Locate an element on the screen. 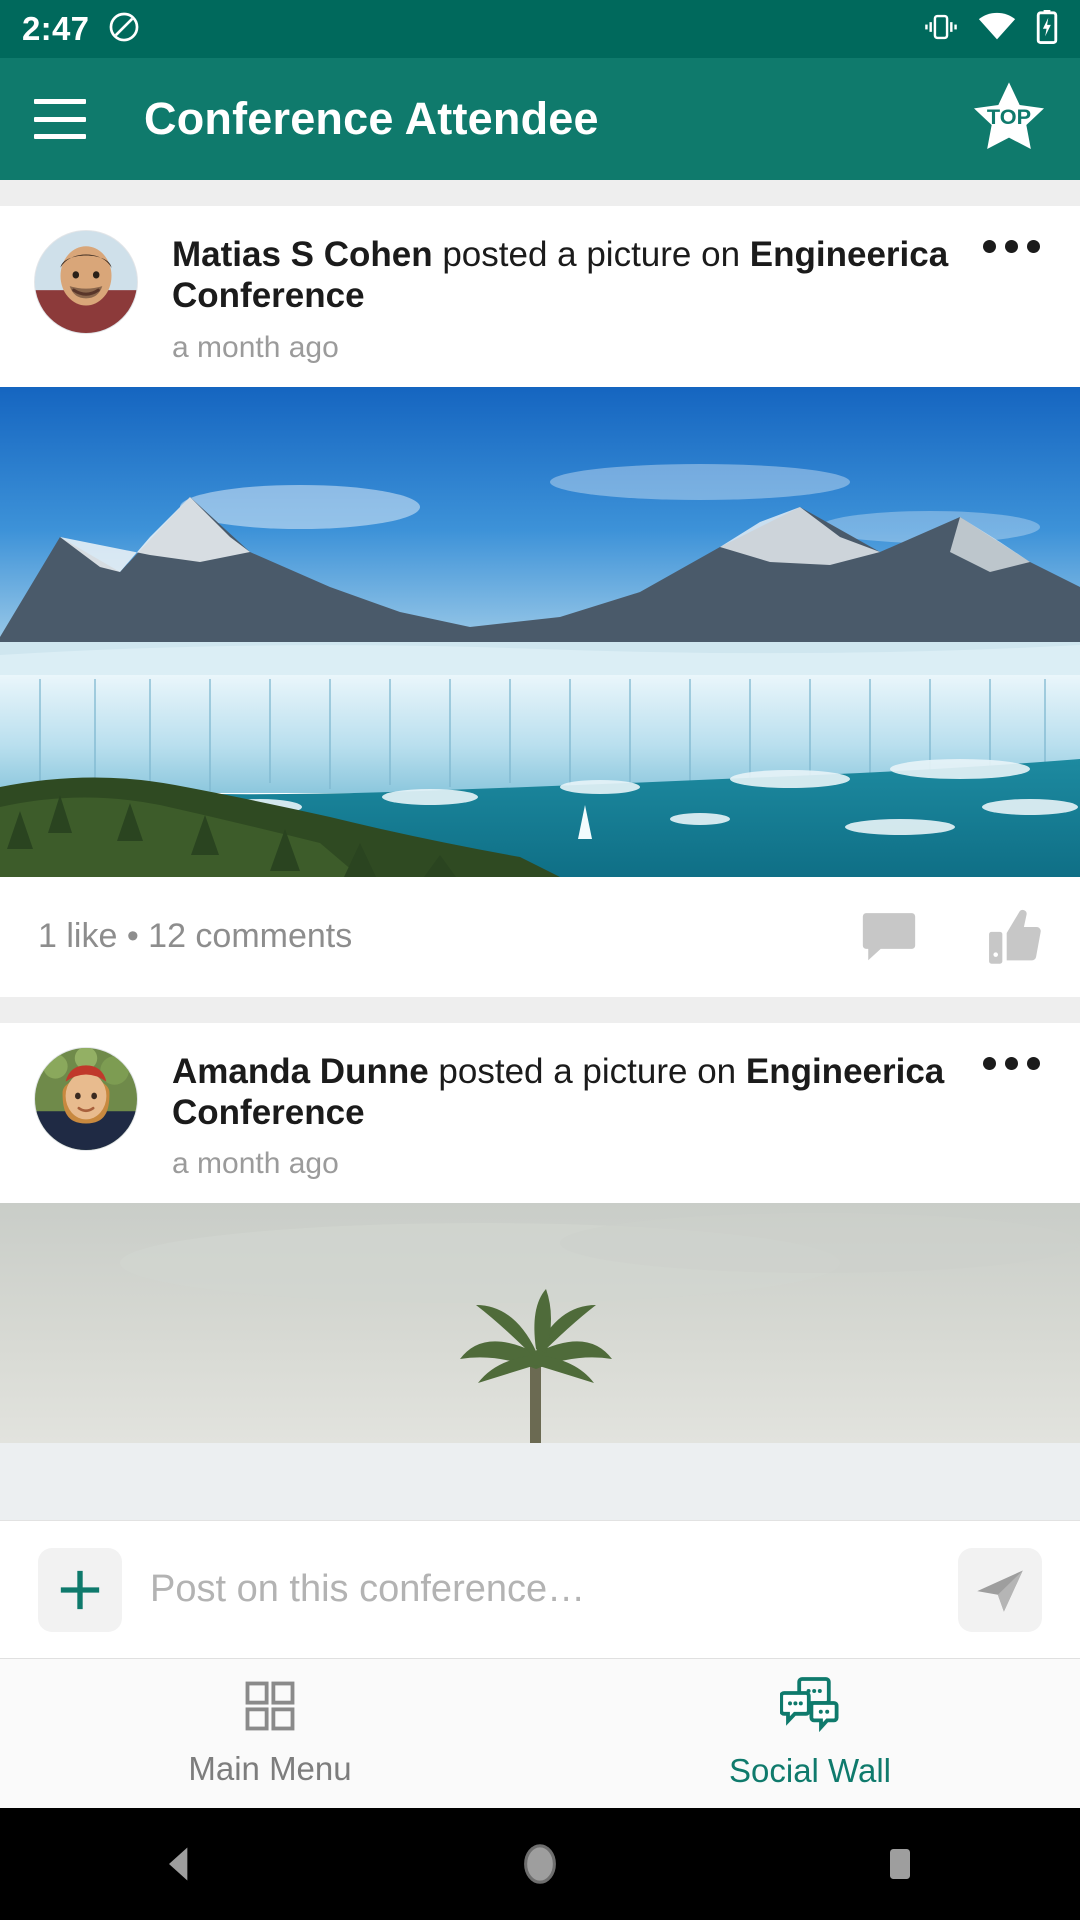  svg-text: TOP is located at coordinates (1009, 116).